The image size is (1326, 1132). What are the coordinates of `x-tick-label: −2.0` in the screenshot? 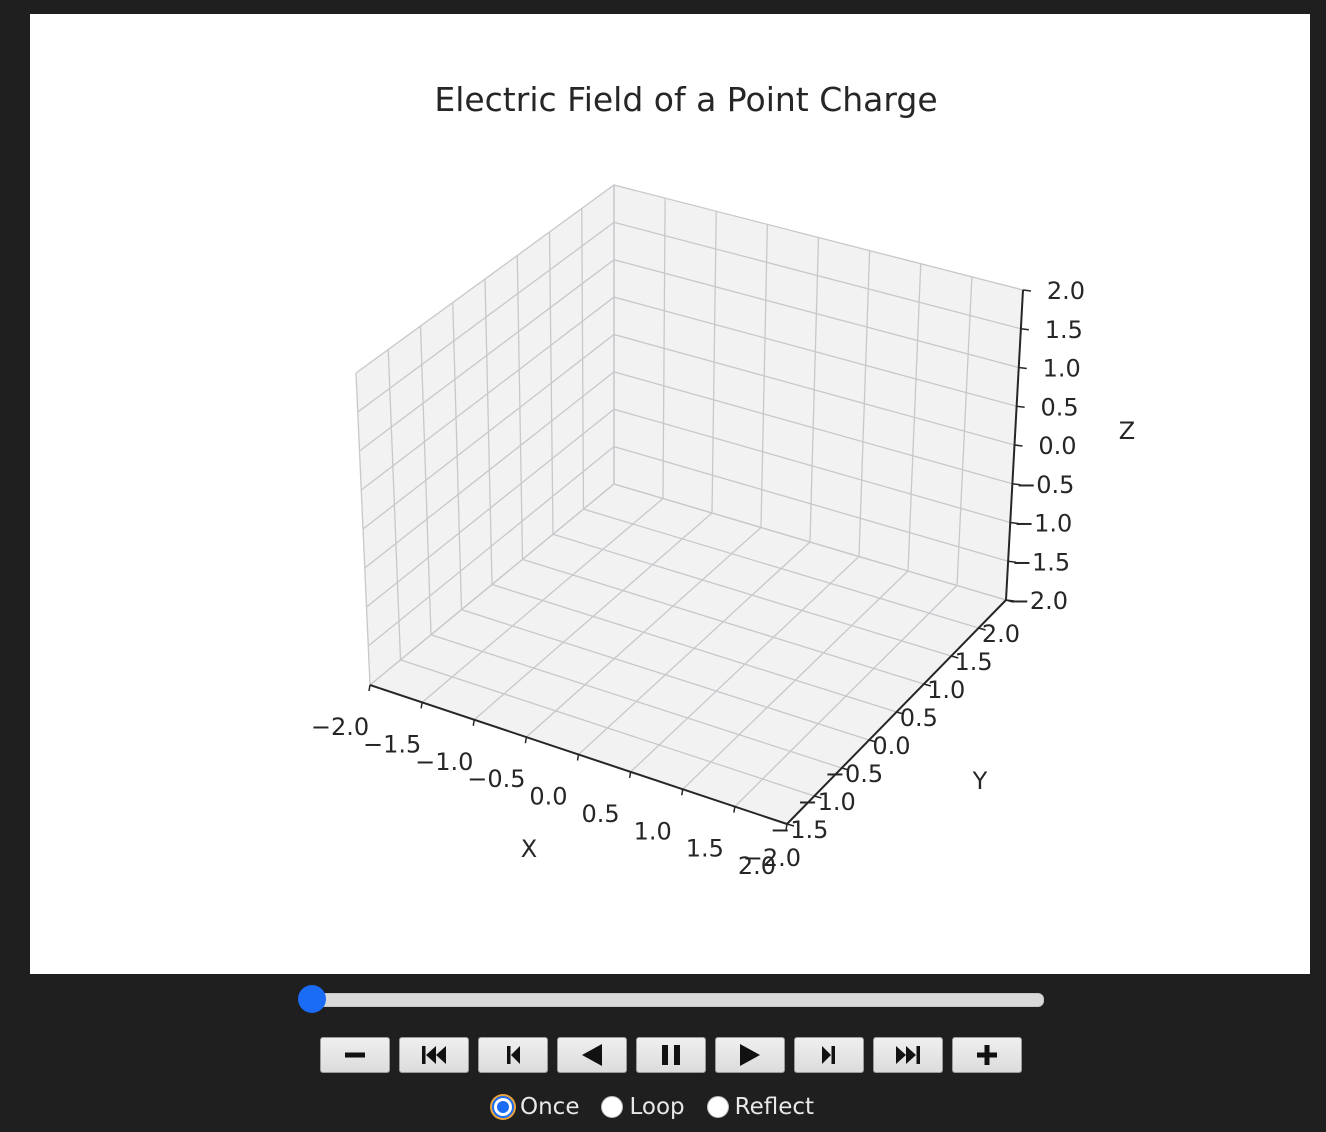 It's located at (340, 727).